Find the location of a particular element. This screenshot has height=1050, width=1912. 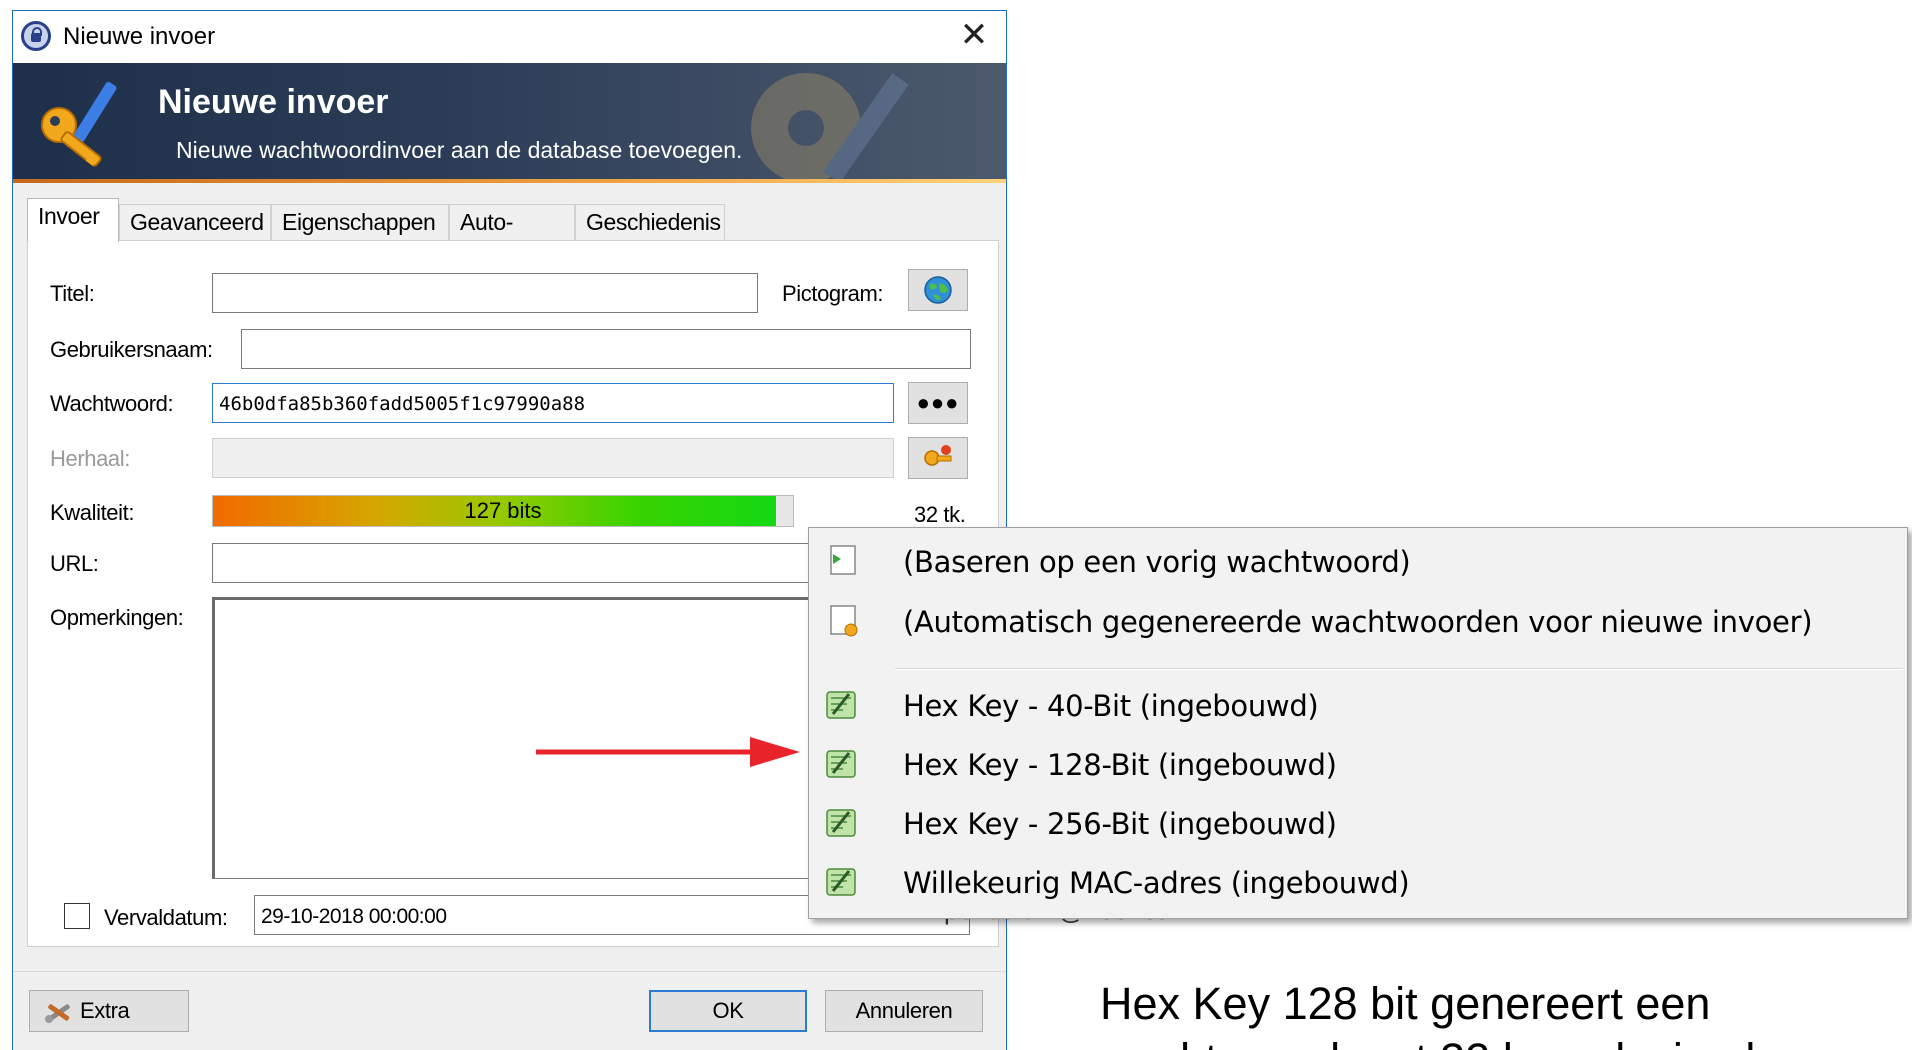

menu-item-derive-password: (Baseren op een vorig wachtwoord) is located at coordinates (1358, 560).